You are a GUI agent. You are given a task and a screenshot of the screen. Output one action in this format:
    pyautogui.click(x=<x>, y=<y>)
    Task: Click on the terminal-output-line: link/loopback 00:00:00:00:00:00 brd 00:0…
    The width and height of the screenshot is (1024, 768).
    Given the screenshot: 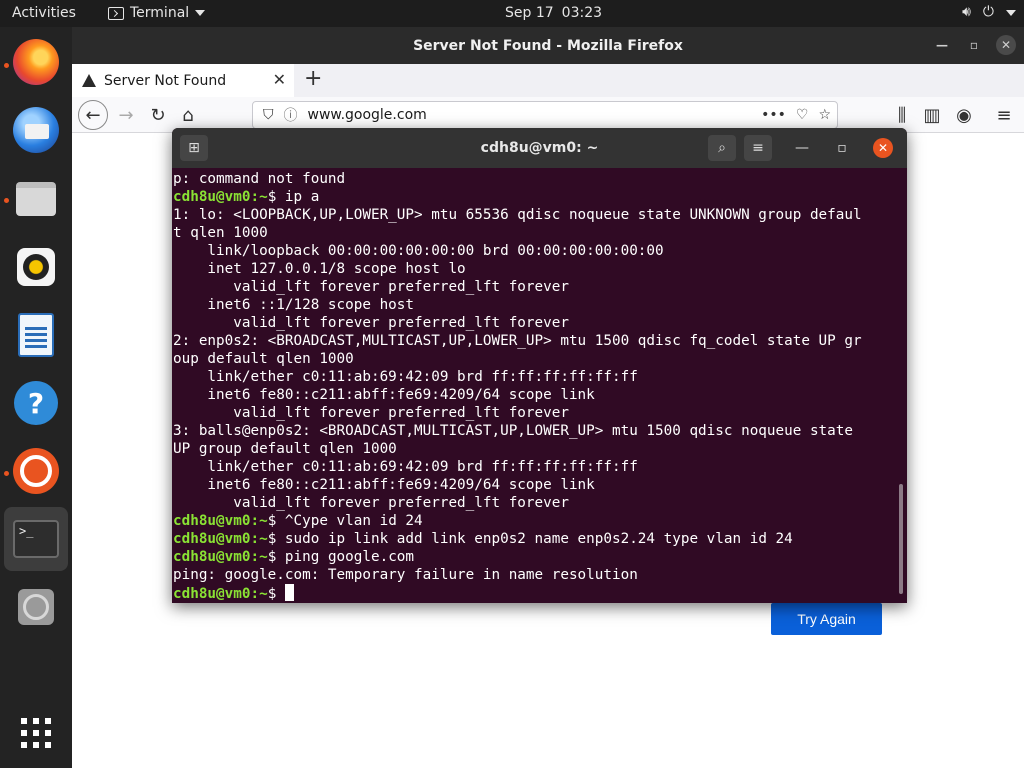 What is the action you would take?
    pyautogui.click(x=533, y=251)
    